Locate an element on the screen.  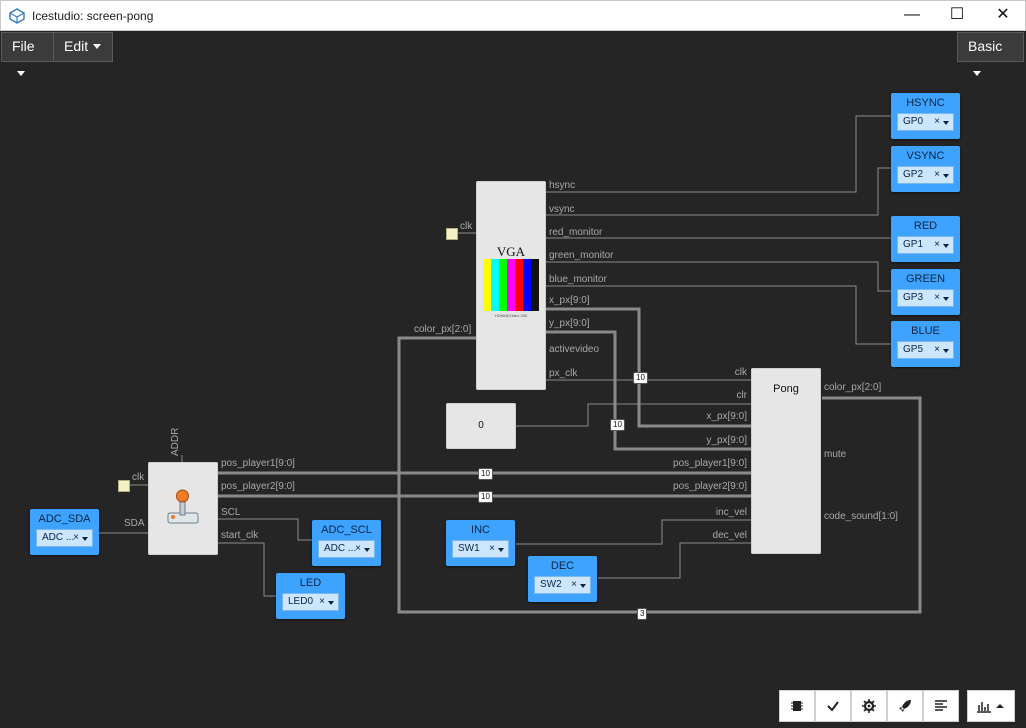
io-name: INC is located at coordinates (480, 530).